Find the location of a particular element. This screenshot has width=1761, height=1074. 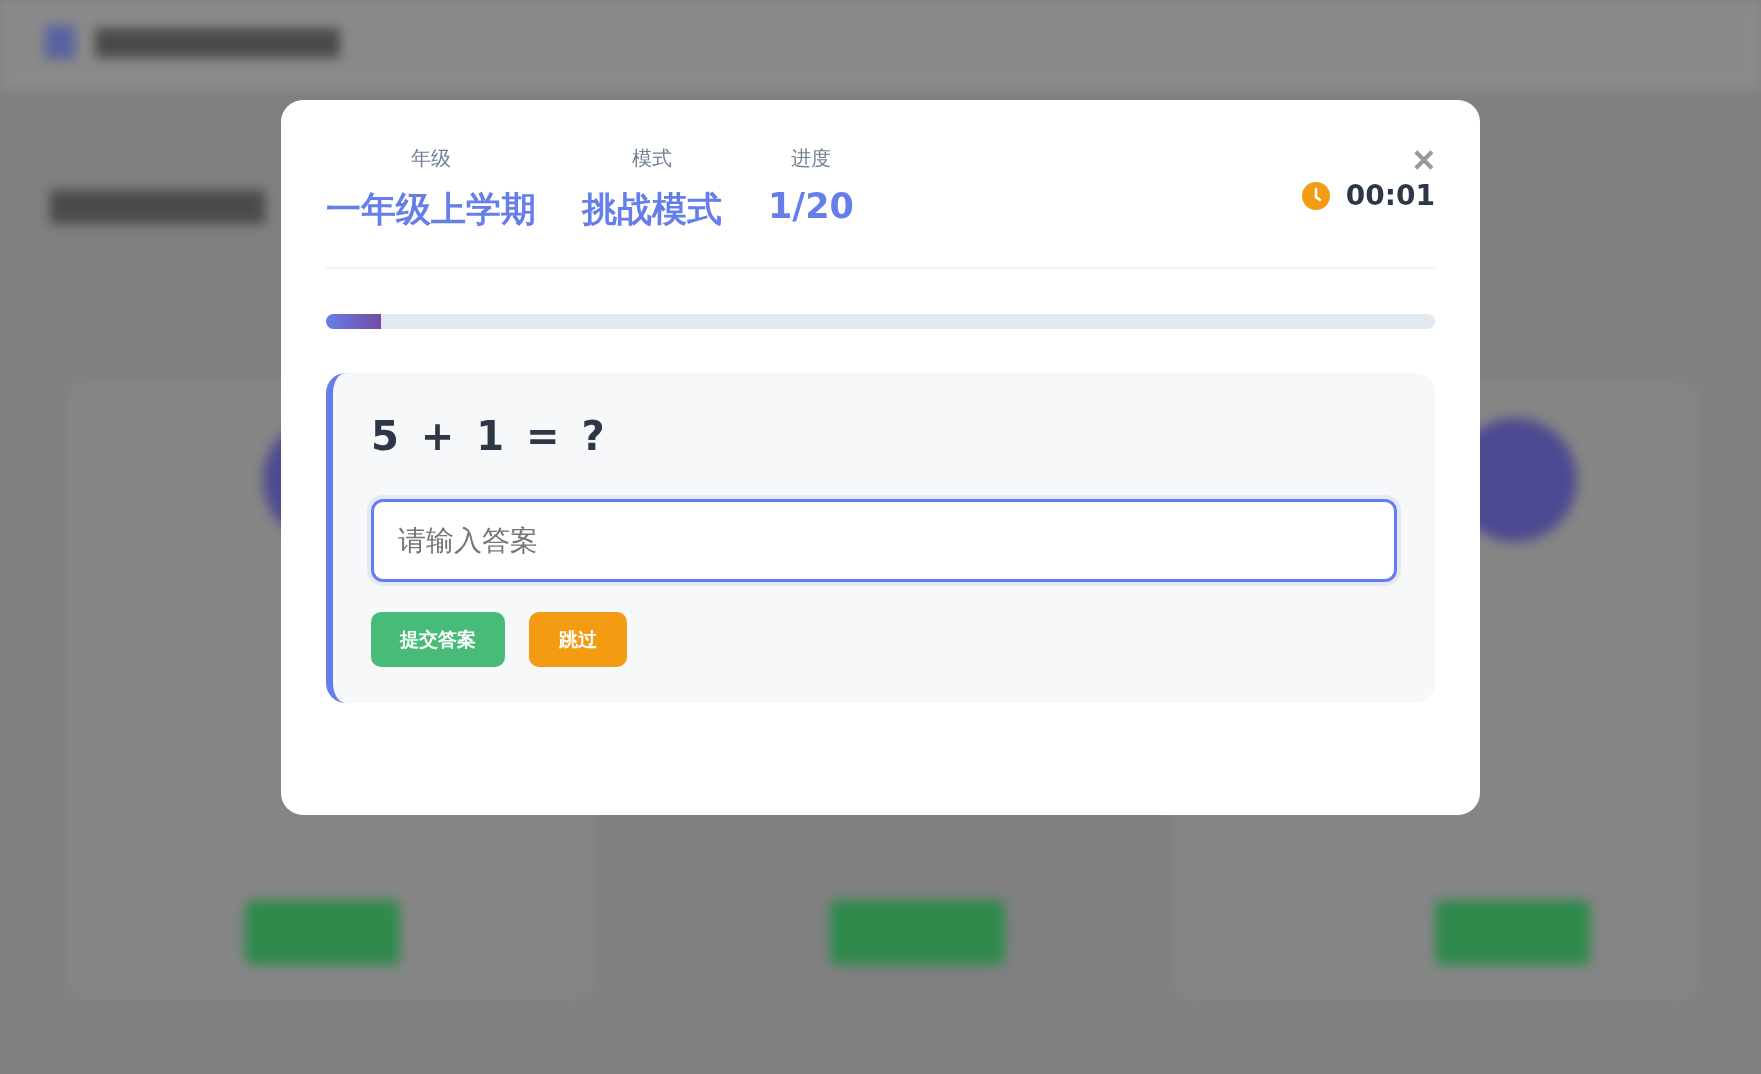

stat-value: 1/20 is located at coordinates (811, 206).